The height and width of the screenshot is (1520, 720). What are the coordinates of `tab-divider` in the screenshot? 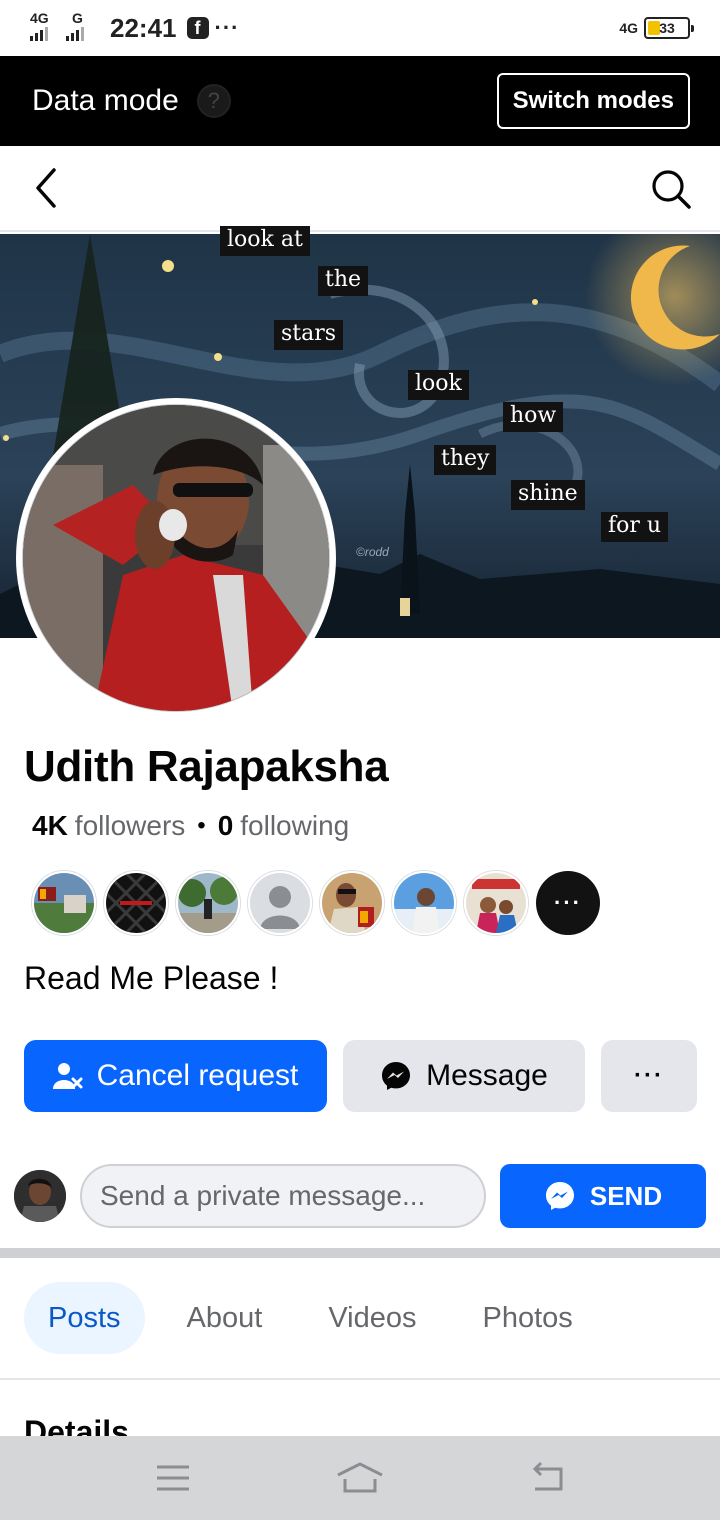 It's located at (360, 1379).